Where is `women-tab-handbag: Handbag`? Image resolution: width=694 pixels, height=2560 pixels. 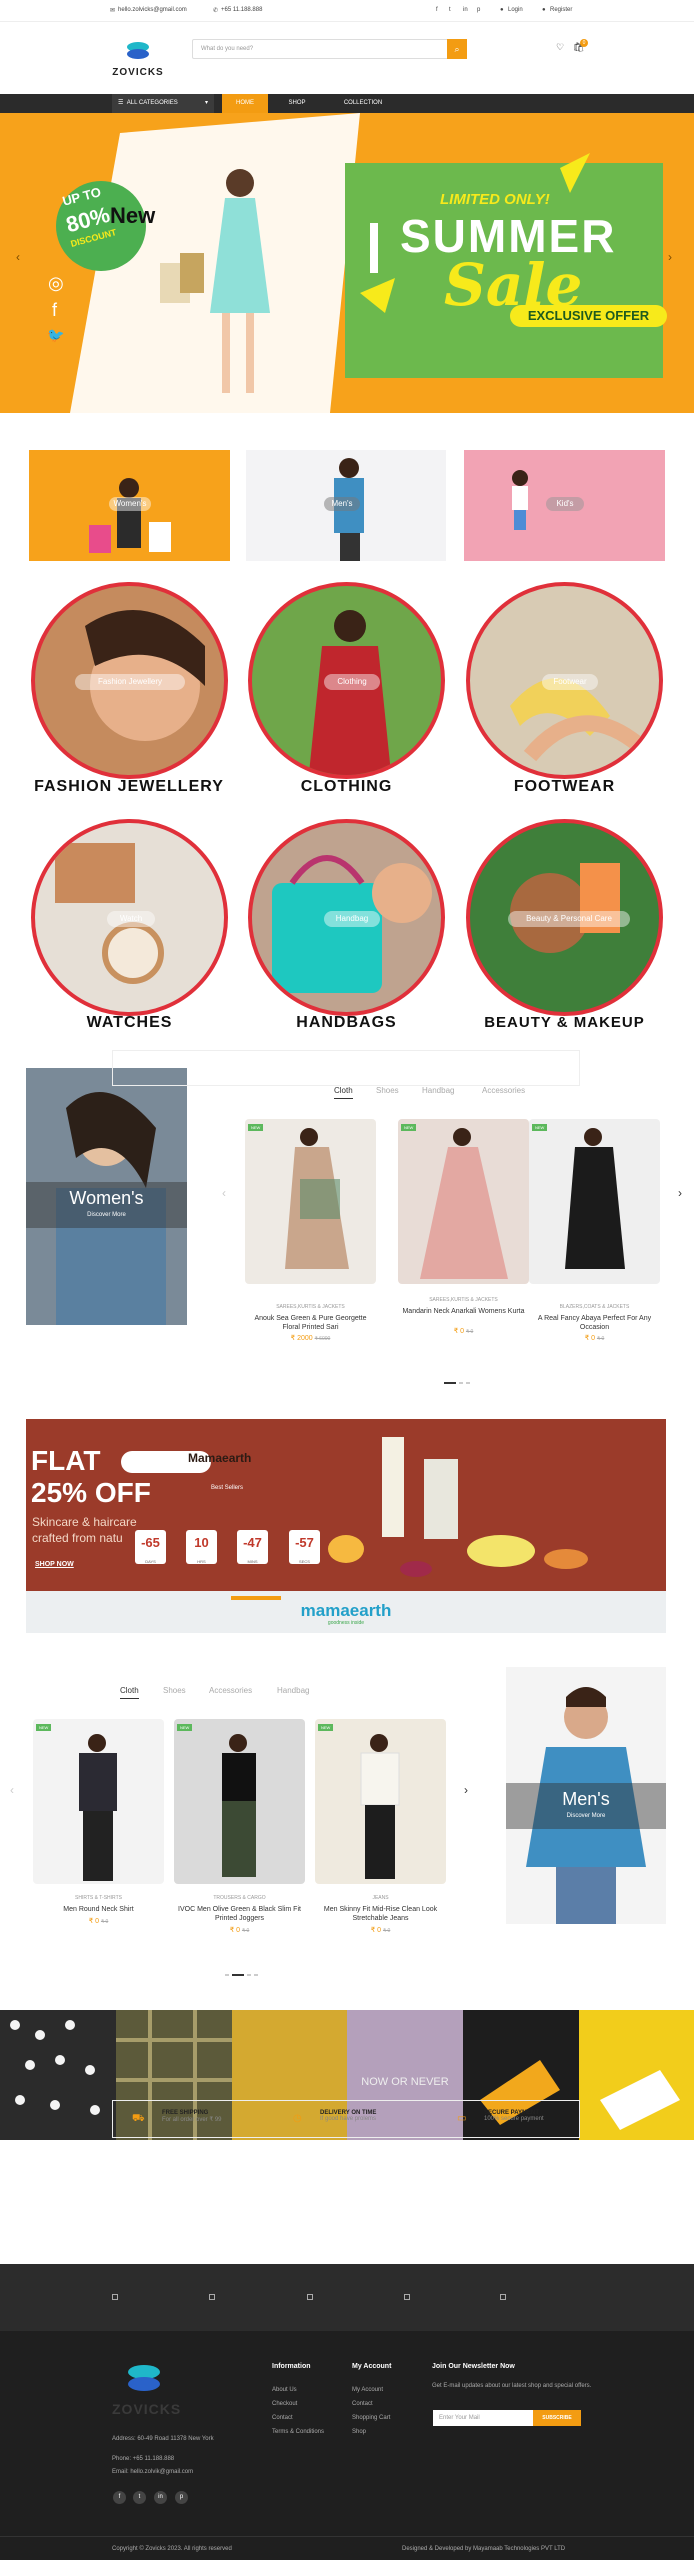 women-tab-handbag: Handbag is located at coordinates (438, 1090).